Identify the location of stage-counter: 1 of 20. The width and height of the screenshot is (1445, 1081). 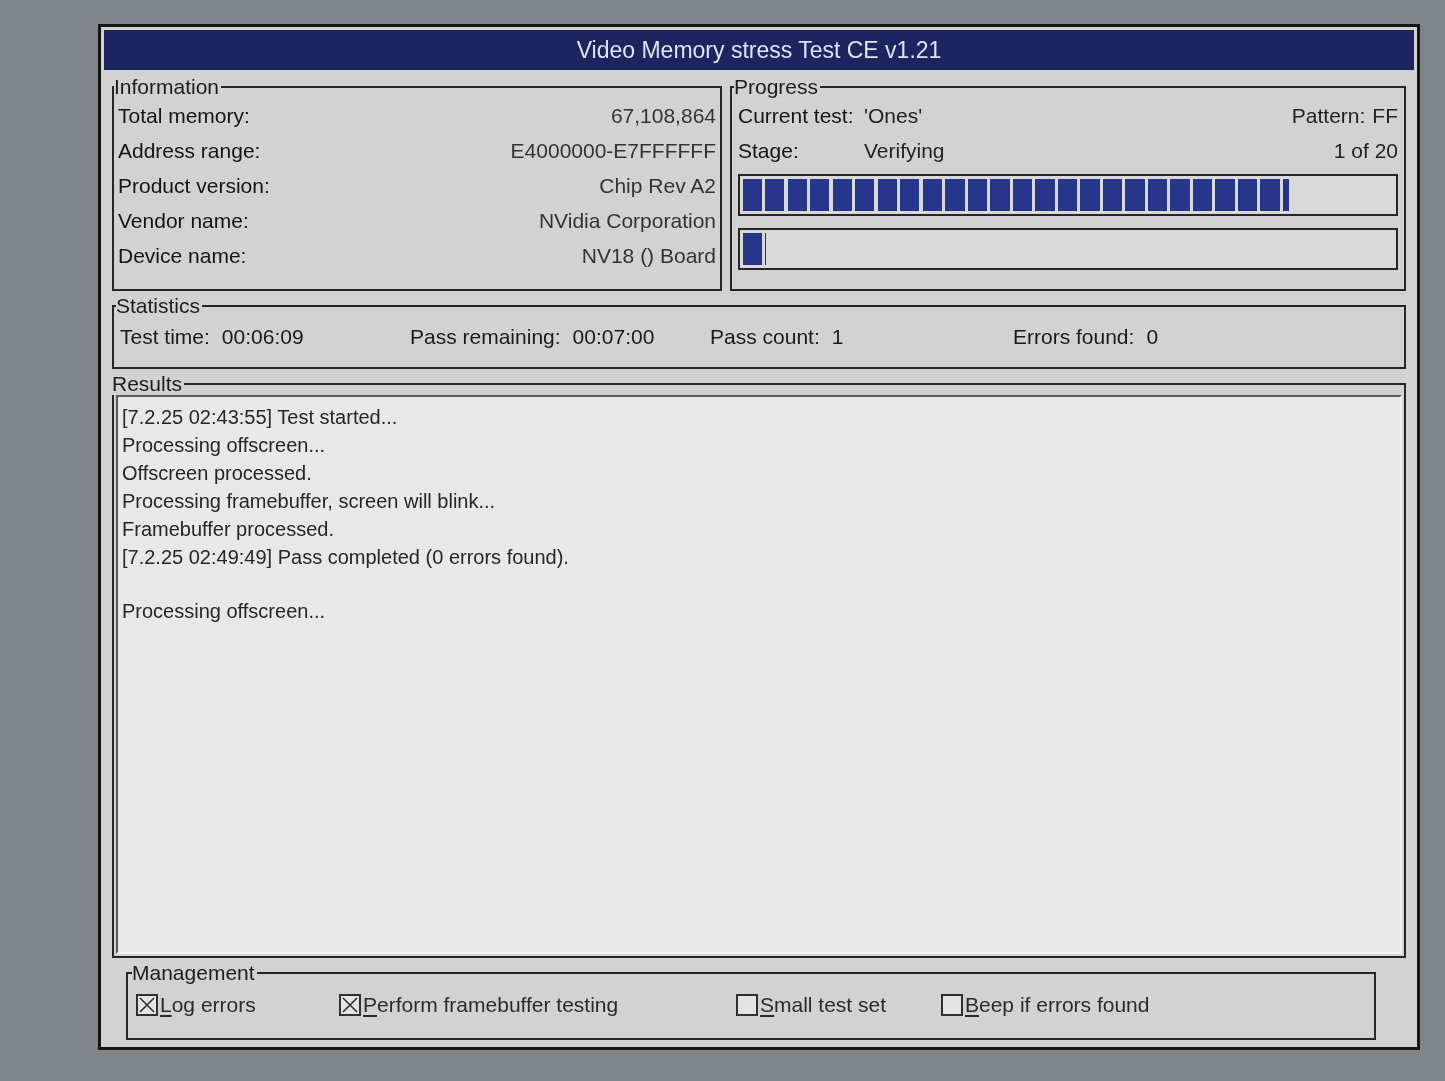
(1365, 150).